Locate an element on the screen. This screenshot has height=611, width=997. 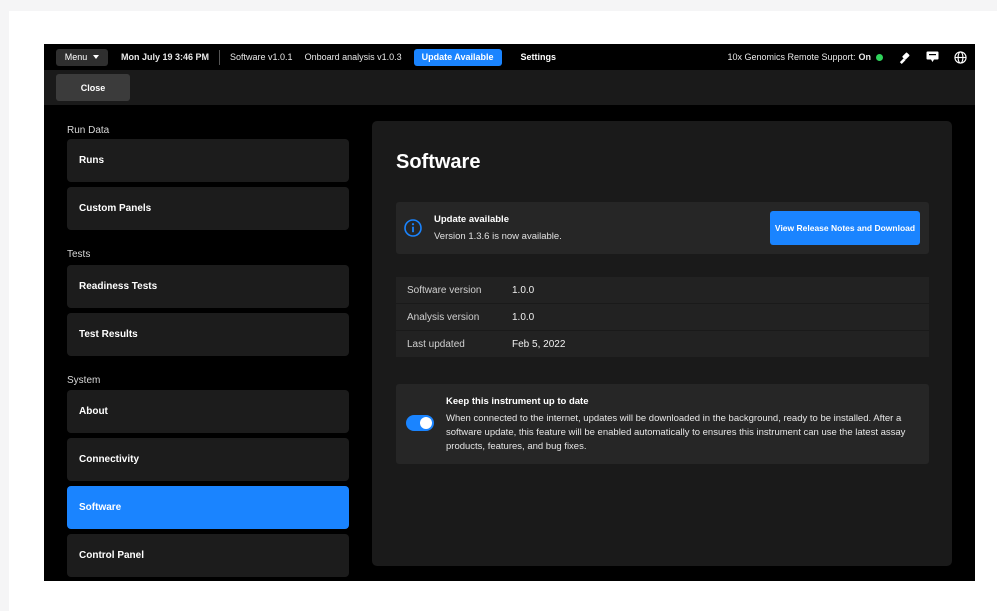
sidebar-item-connectivity: Connectivity is located at coordinates (208, 459).